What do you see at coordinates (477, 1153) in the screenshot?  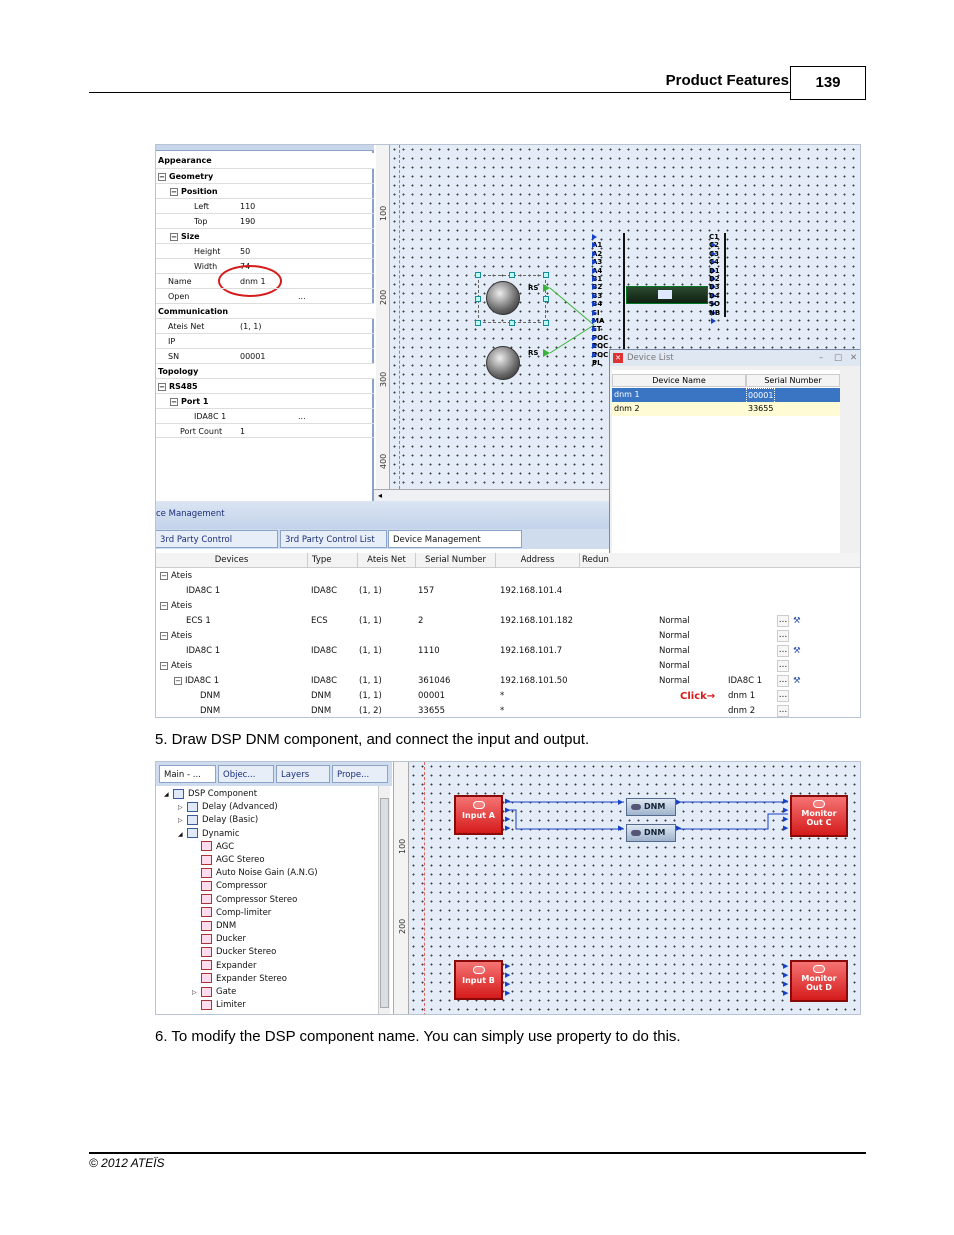 I see `footer-rule` at bounding box center [477, 1153].